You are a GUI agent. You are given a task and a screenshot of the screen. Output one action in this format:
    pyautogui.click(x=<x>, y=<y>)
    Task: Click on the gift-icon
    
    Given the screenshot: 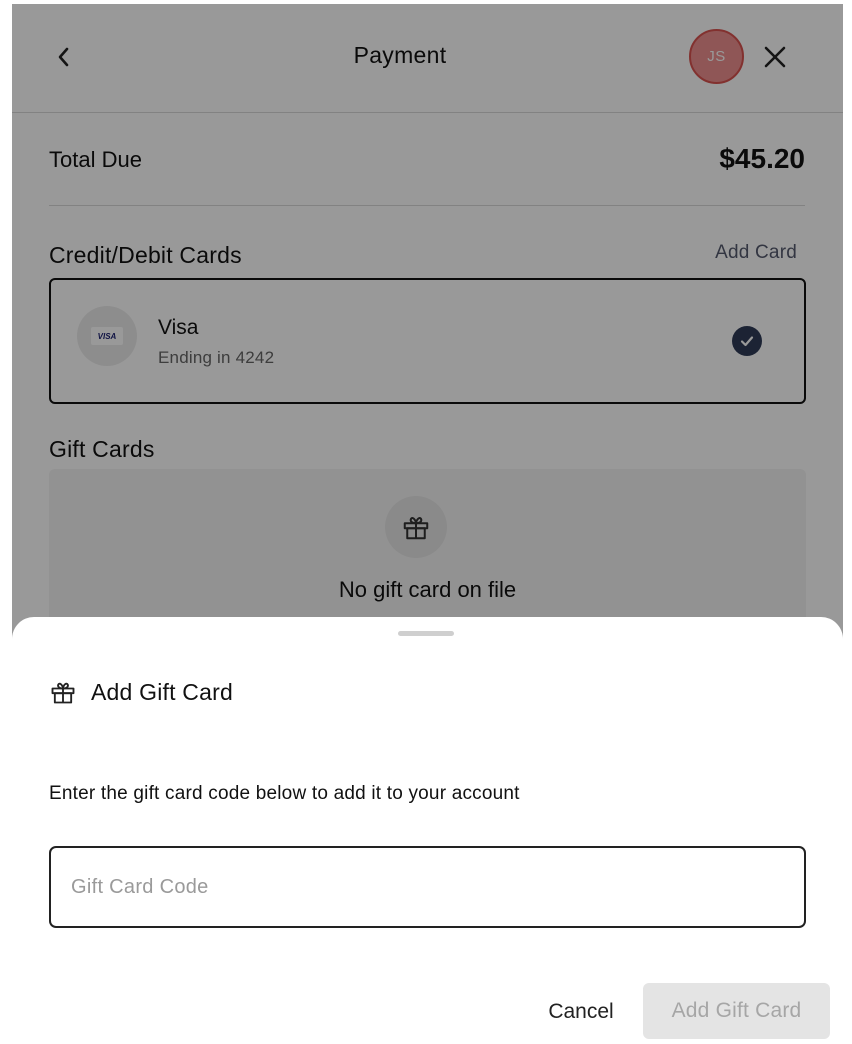 What is the action you would take?
    pyautogui.click(x=63, y=693)
    